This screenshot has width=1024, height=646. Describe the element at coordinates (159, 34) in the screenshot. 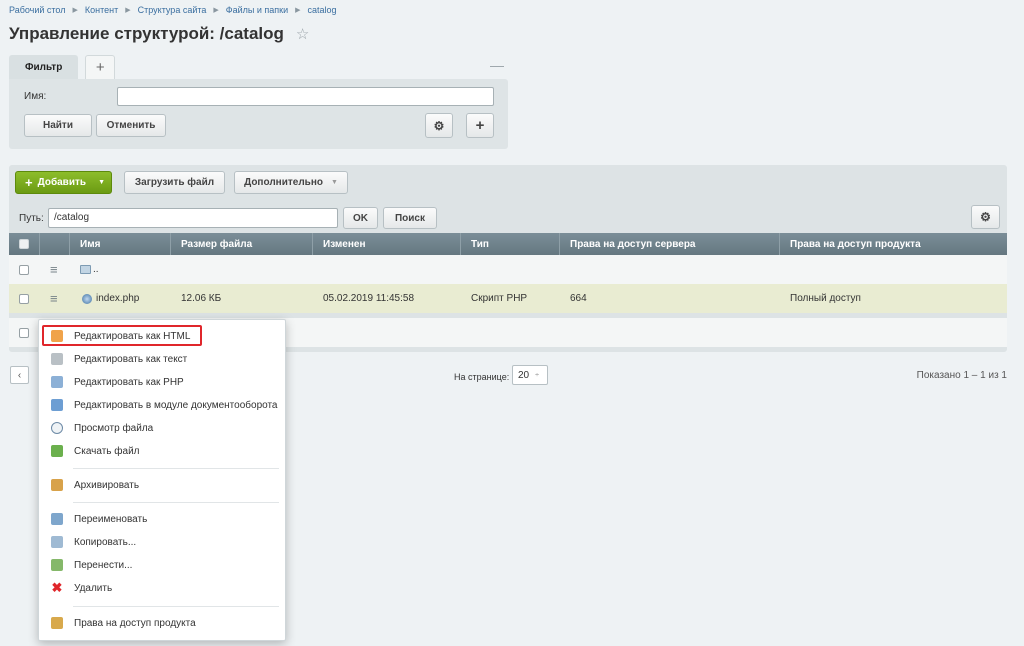

I see `page-title: Управление структурой: /catalog ☆` at that location.